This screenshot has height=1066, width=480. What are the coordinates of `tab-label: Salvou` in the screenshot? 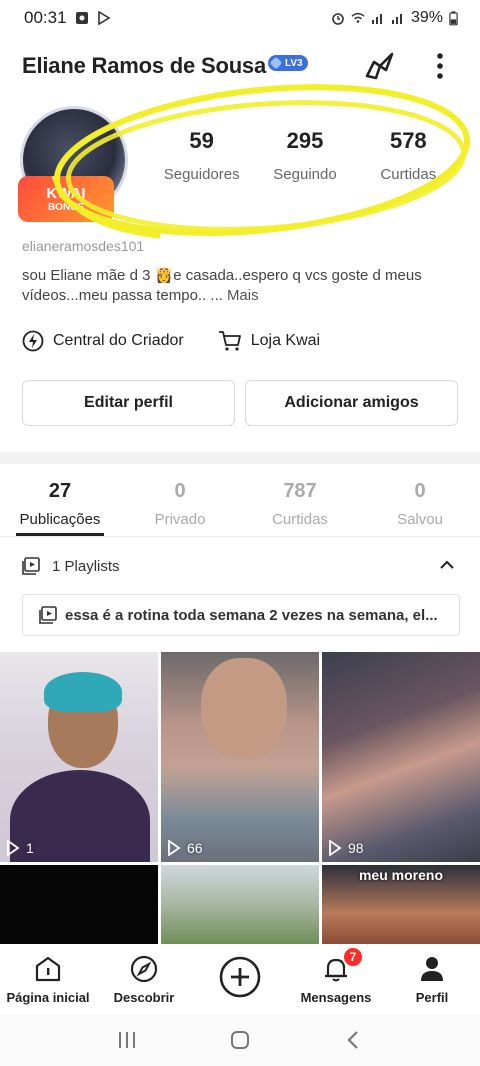 It's located at (420, 519).